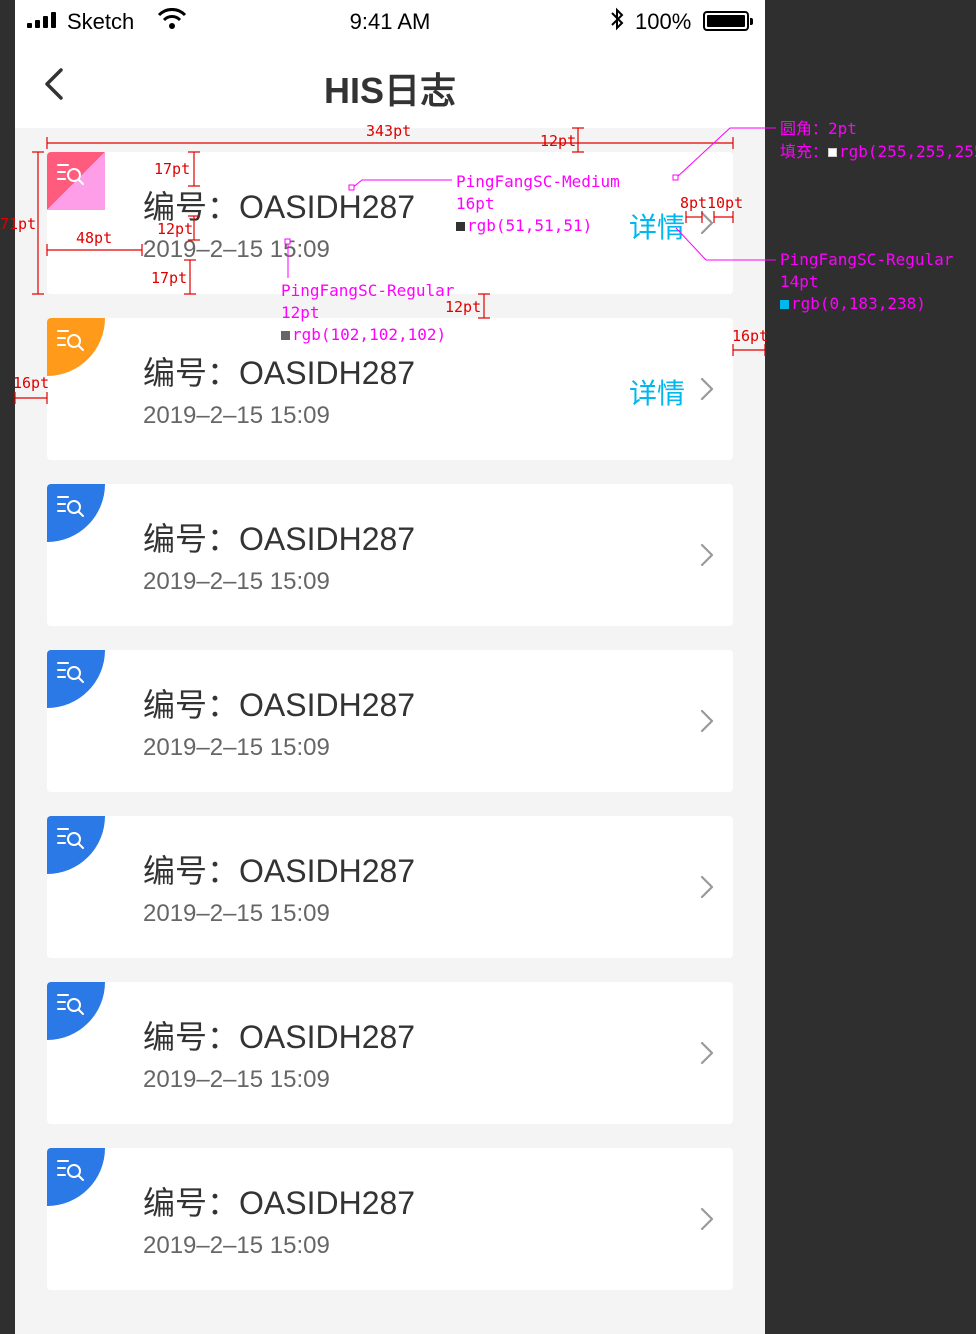 The width and height of the screenshot is (976, 1334). Describe the element at coordinates (878, 151) in the screenshot. I see `fill-annotation: 填充：rgb(255,255,255)` at that location.